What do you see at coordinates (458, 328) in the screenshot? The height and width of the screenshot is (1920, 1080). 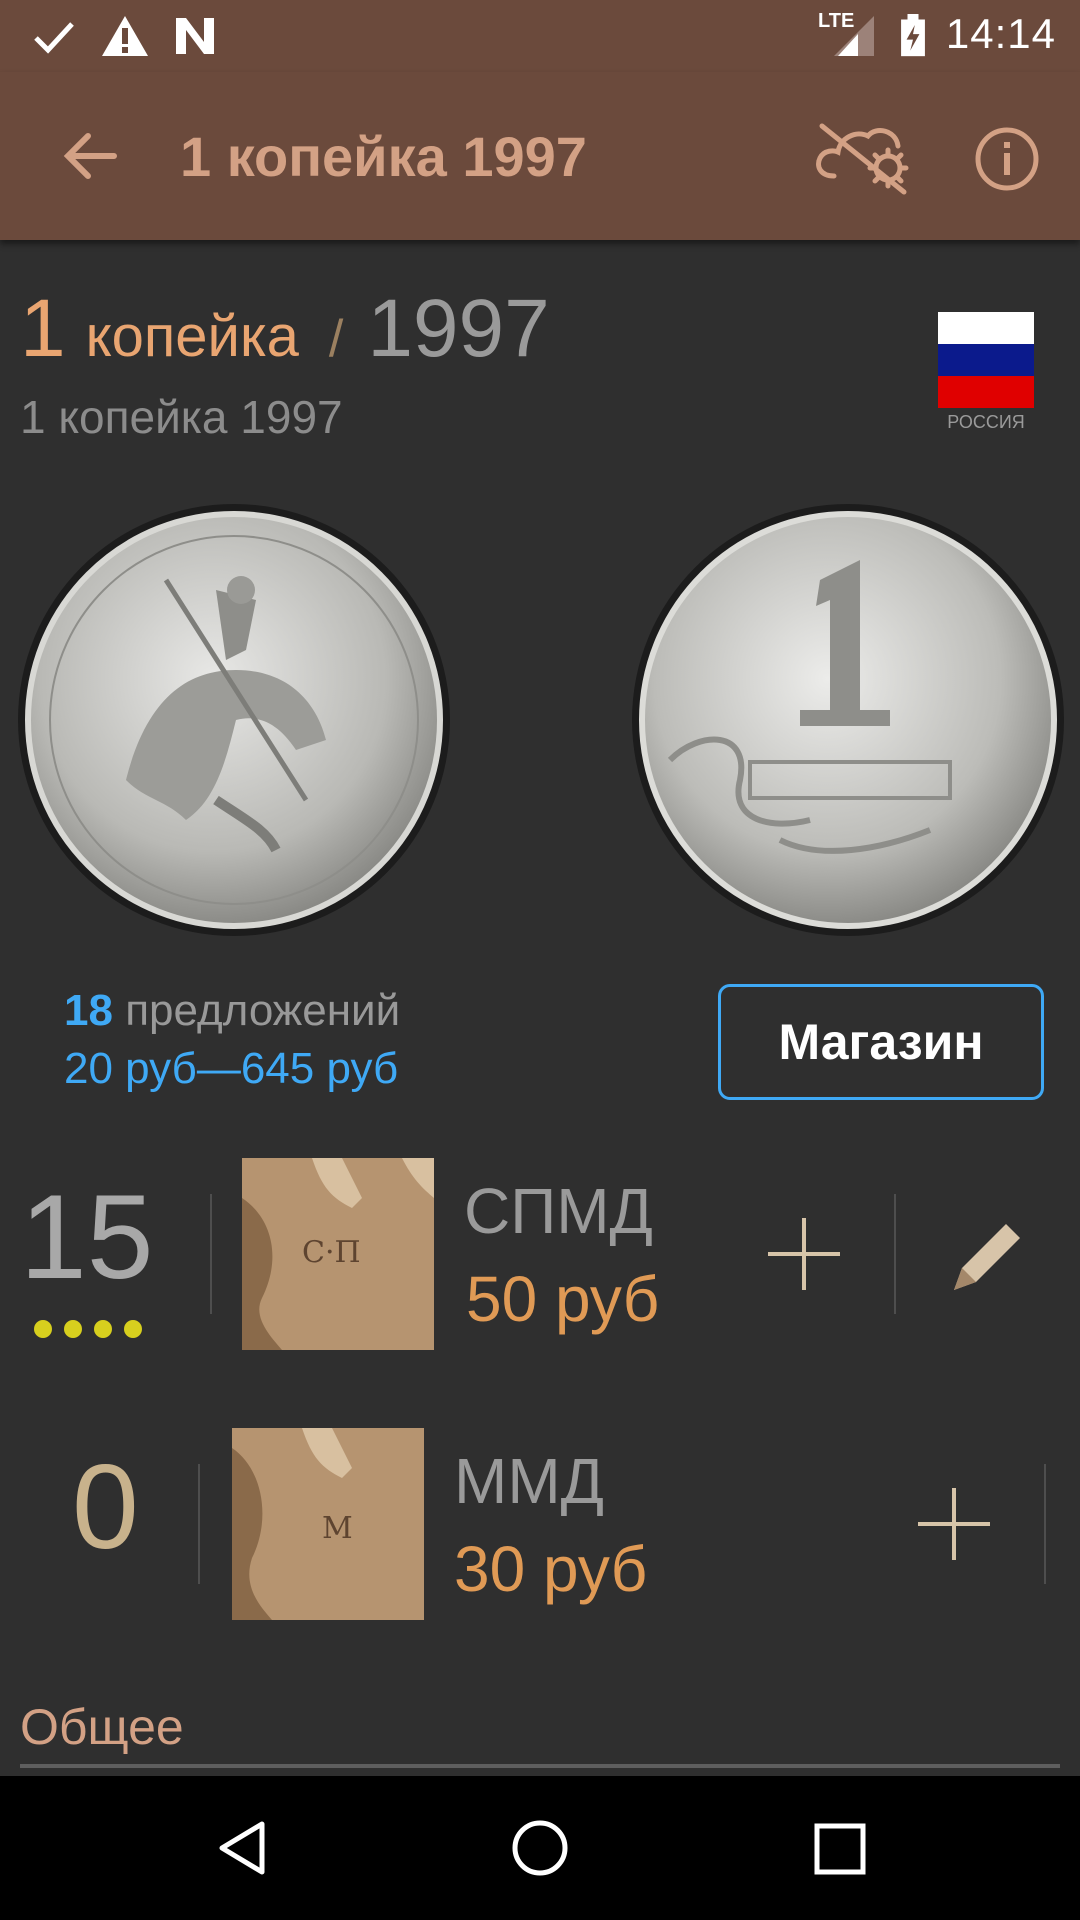 I see `coin-year: 1997` at bounding box center [458, 328].